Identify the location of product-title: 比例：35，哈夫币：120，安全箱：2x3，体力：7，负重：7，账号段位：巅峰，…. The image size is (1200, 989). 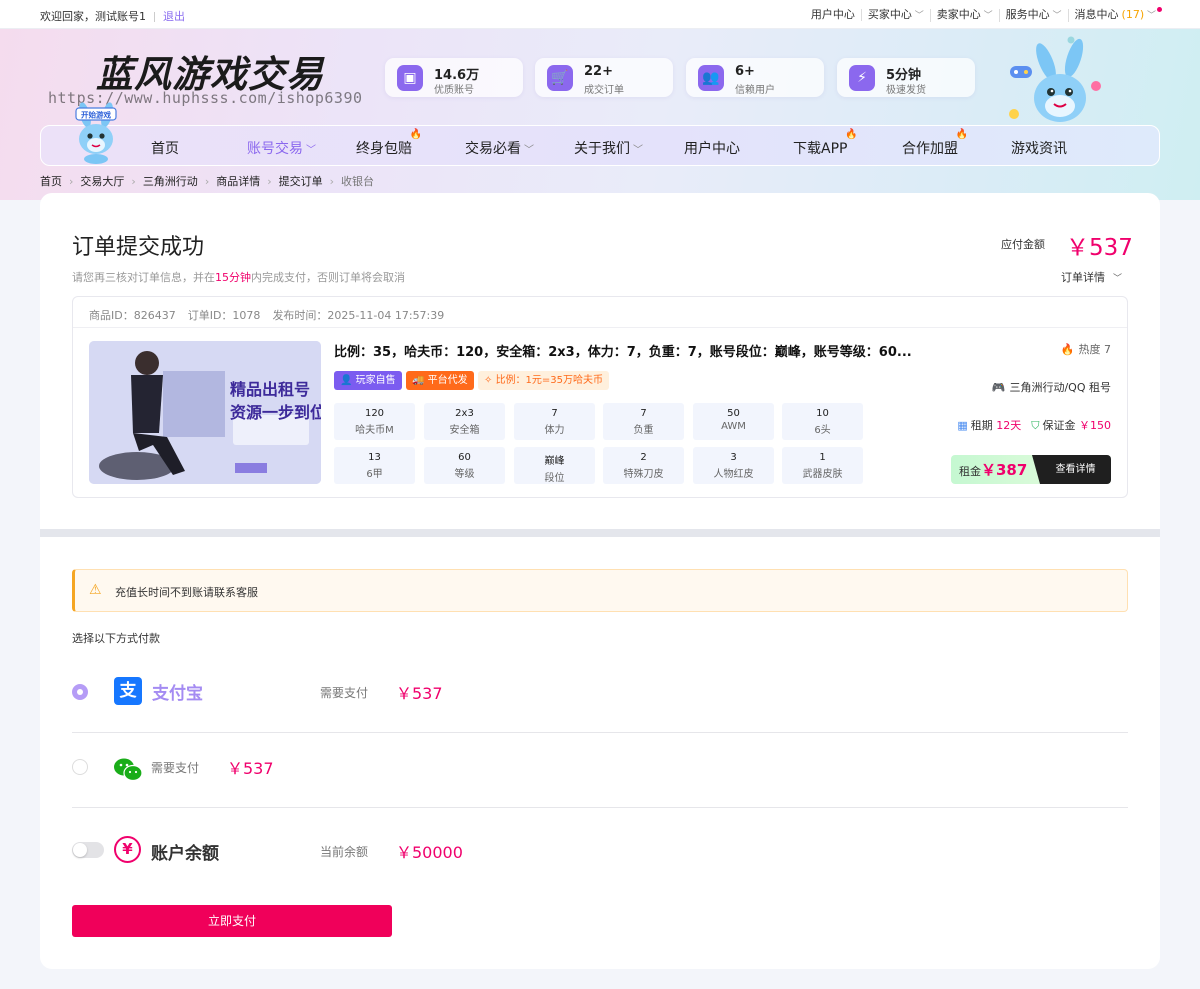
(623, 350).